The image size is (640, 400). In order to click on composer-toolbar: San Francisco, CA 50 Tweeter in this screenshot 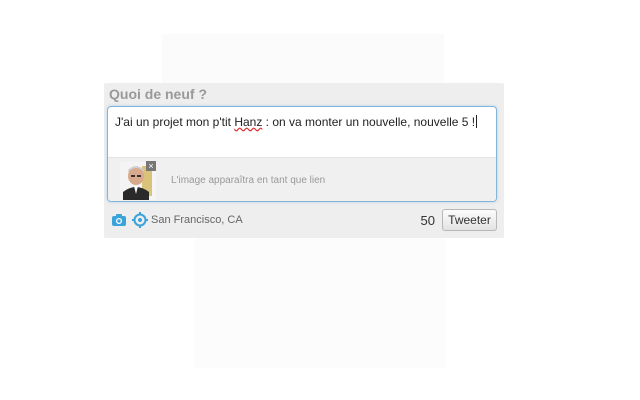, I will do `click(304, 220)`.